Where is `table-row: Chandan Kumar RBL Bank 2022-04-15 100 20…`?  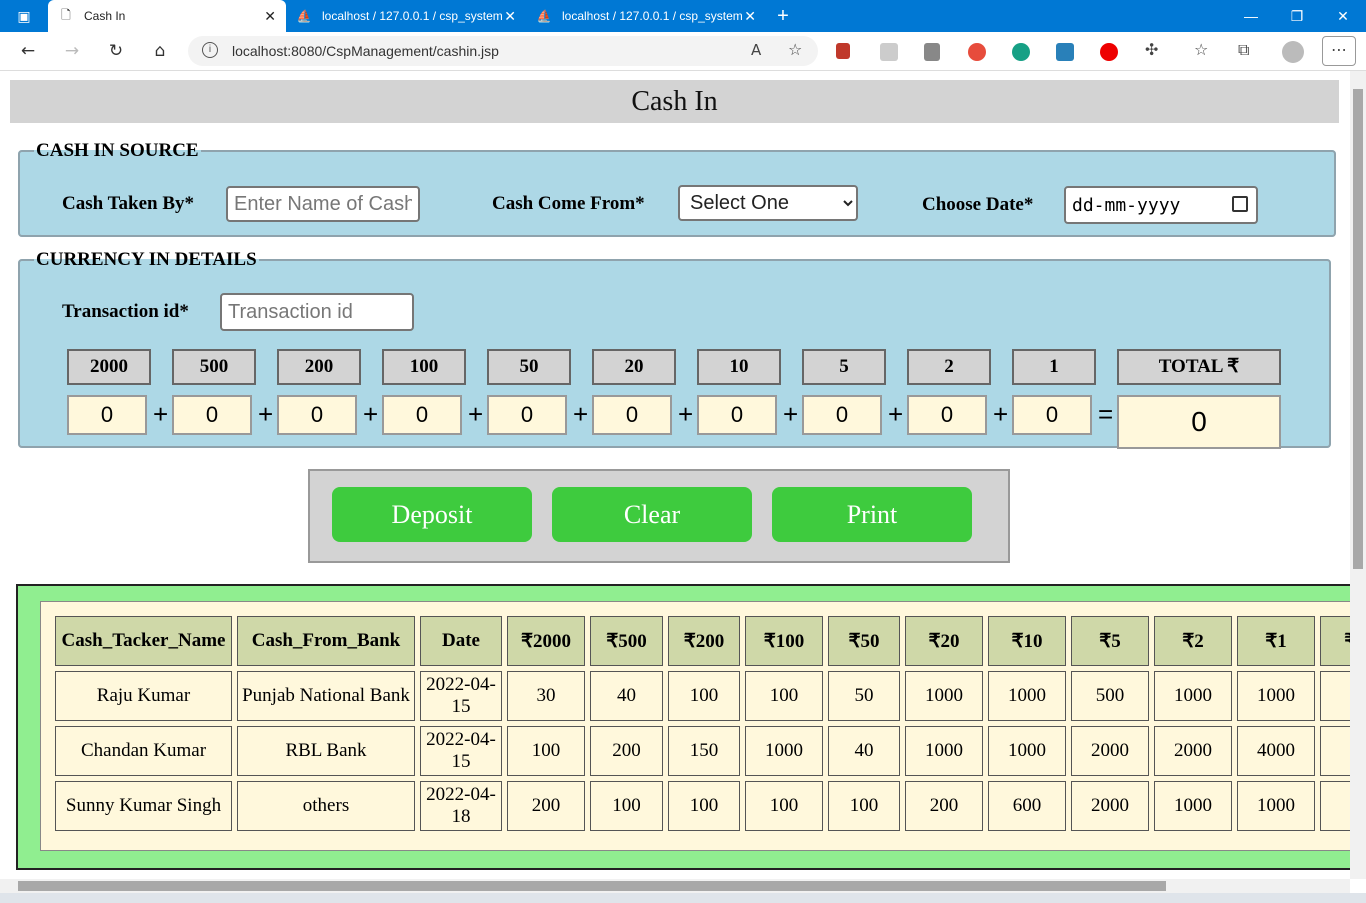
table-row: Chandan Kumar RBL Bank 2022-04-15 100 20… is located at coordinates (702, 751).